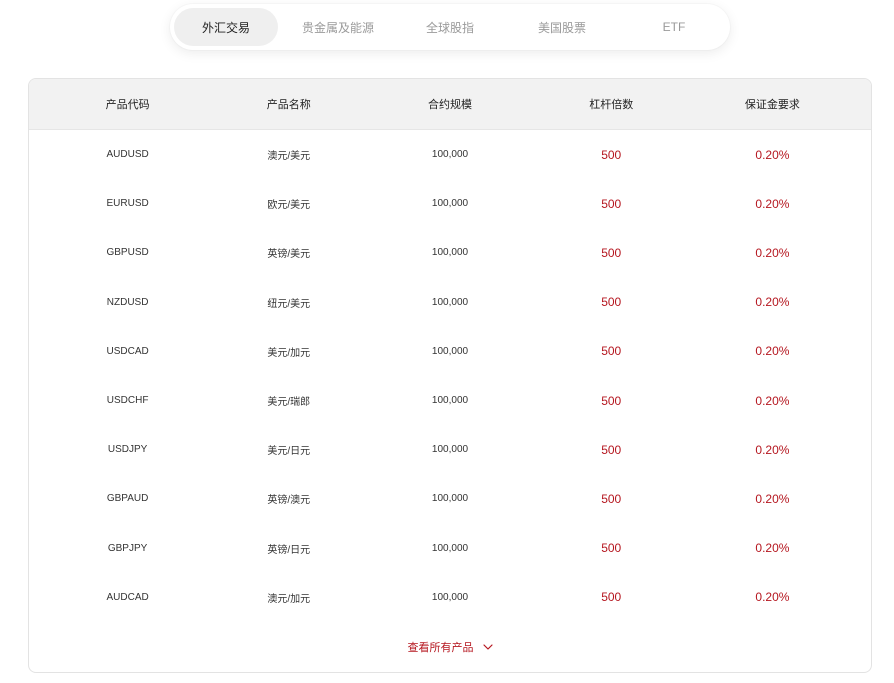  I want to click on product-code: USDJPY, so click(127, 450).